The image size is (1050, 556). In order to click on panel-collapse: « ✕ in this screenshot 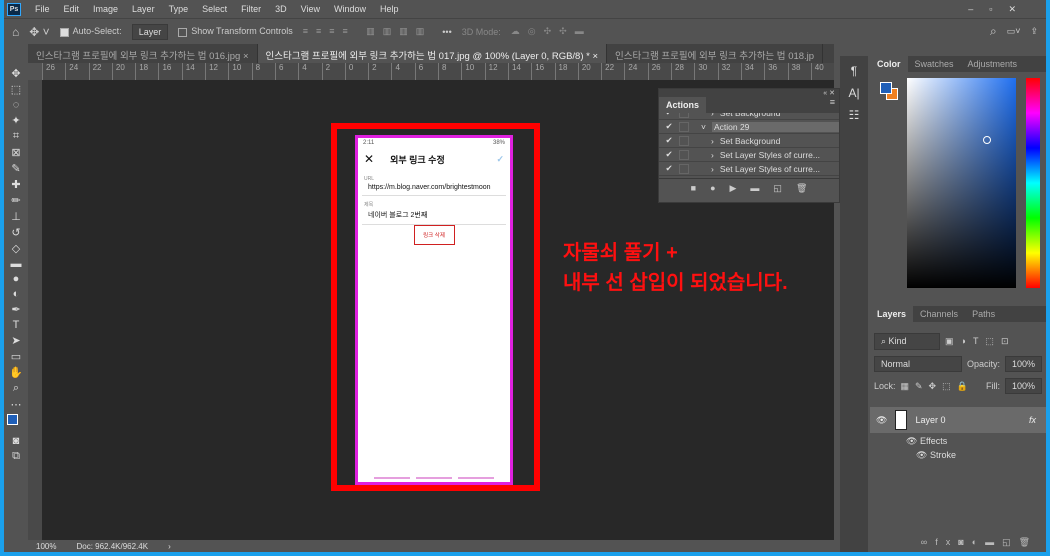, I will do `click(749, 93)`.